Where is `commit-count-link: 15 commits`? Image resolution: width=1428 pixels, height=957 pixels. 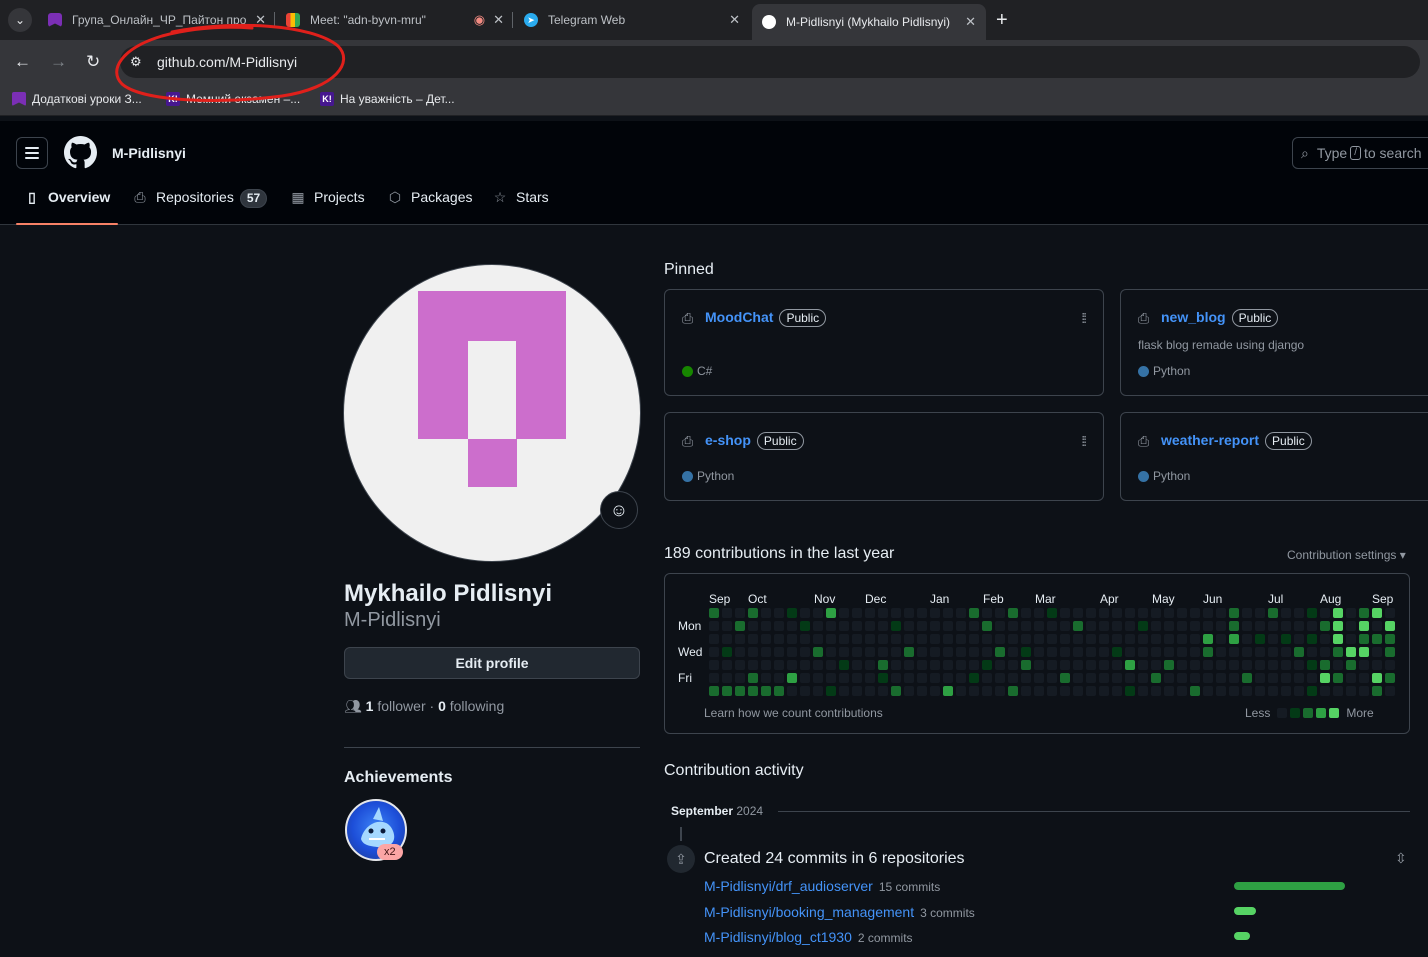 commit-count-link: 15 commits is located at coordinates (909, 887).